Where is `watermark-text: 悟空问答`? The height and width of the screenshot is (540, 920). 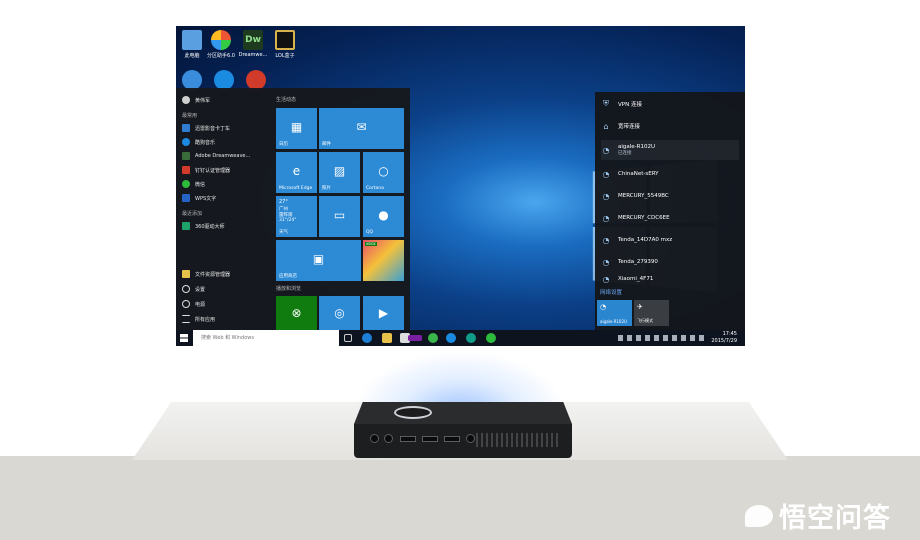
watermark-text: 悟空问答 is located at coordinates (835, 518).